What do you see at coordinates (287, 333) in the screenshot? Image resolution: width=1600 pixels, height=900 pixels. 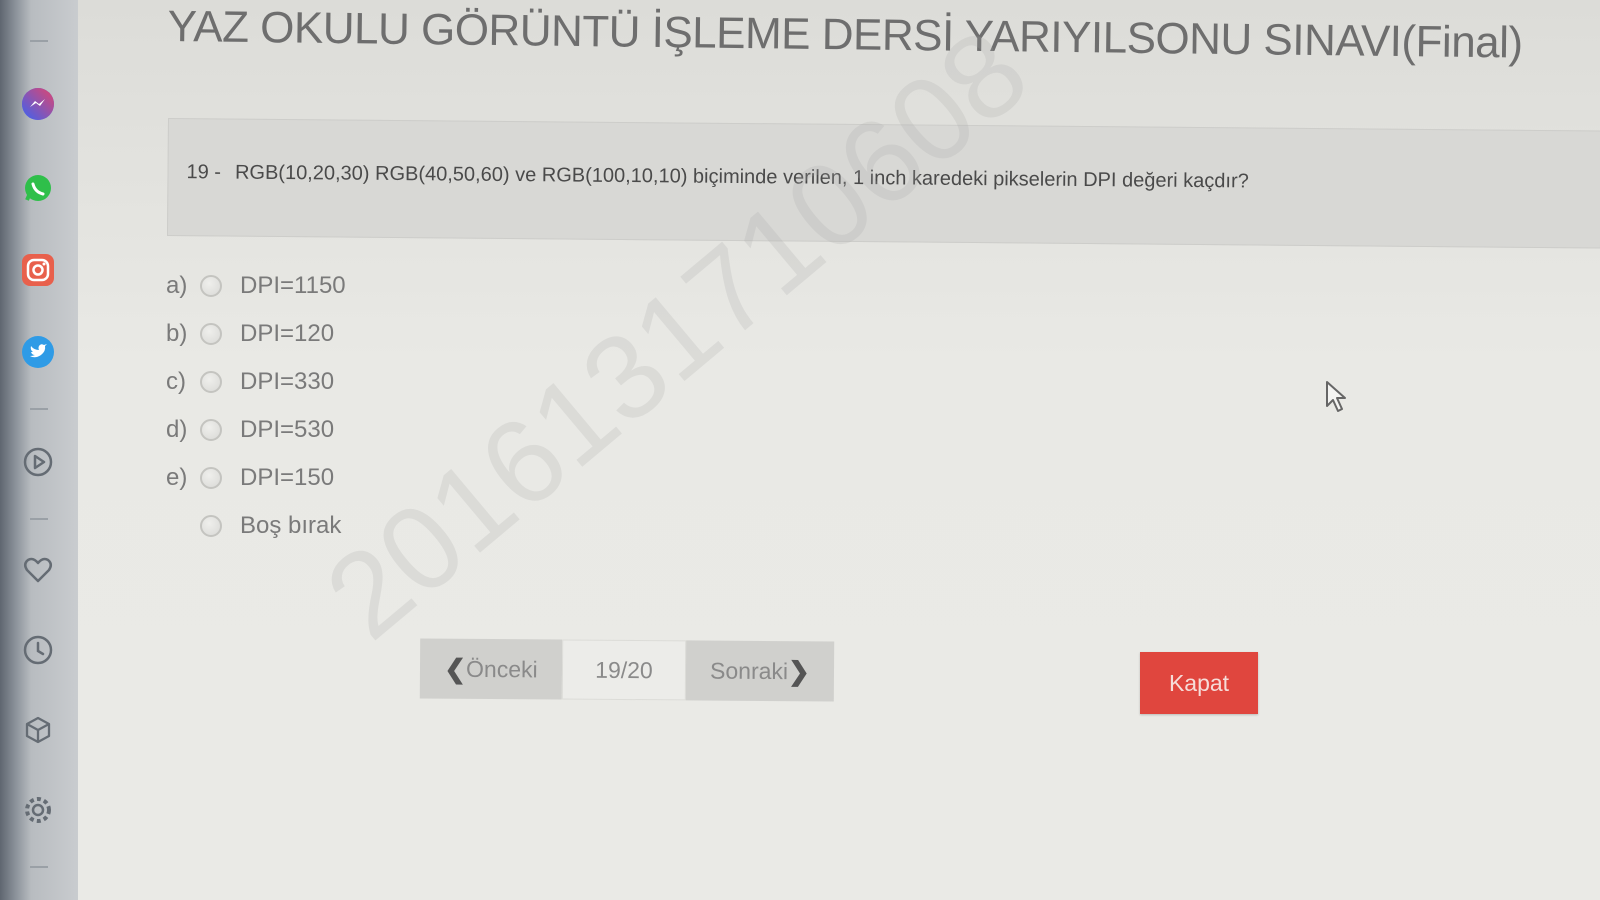 I see `option-label: DPI=120` at bounding box center [287, 333].